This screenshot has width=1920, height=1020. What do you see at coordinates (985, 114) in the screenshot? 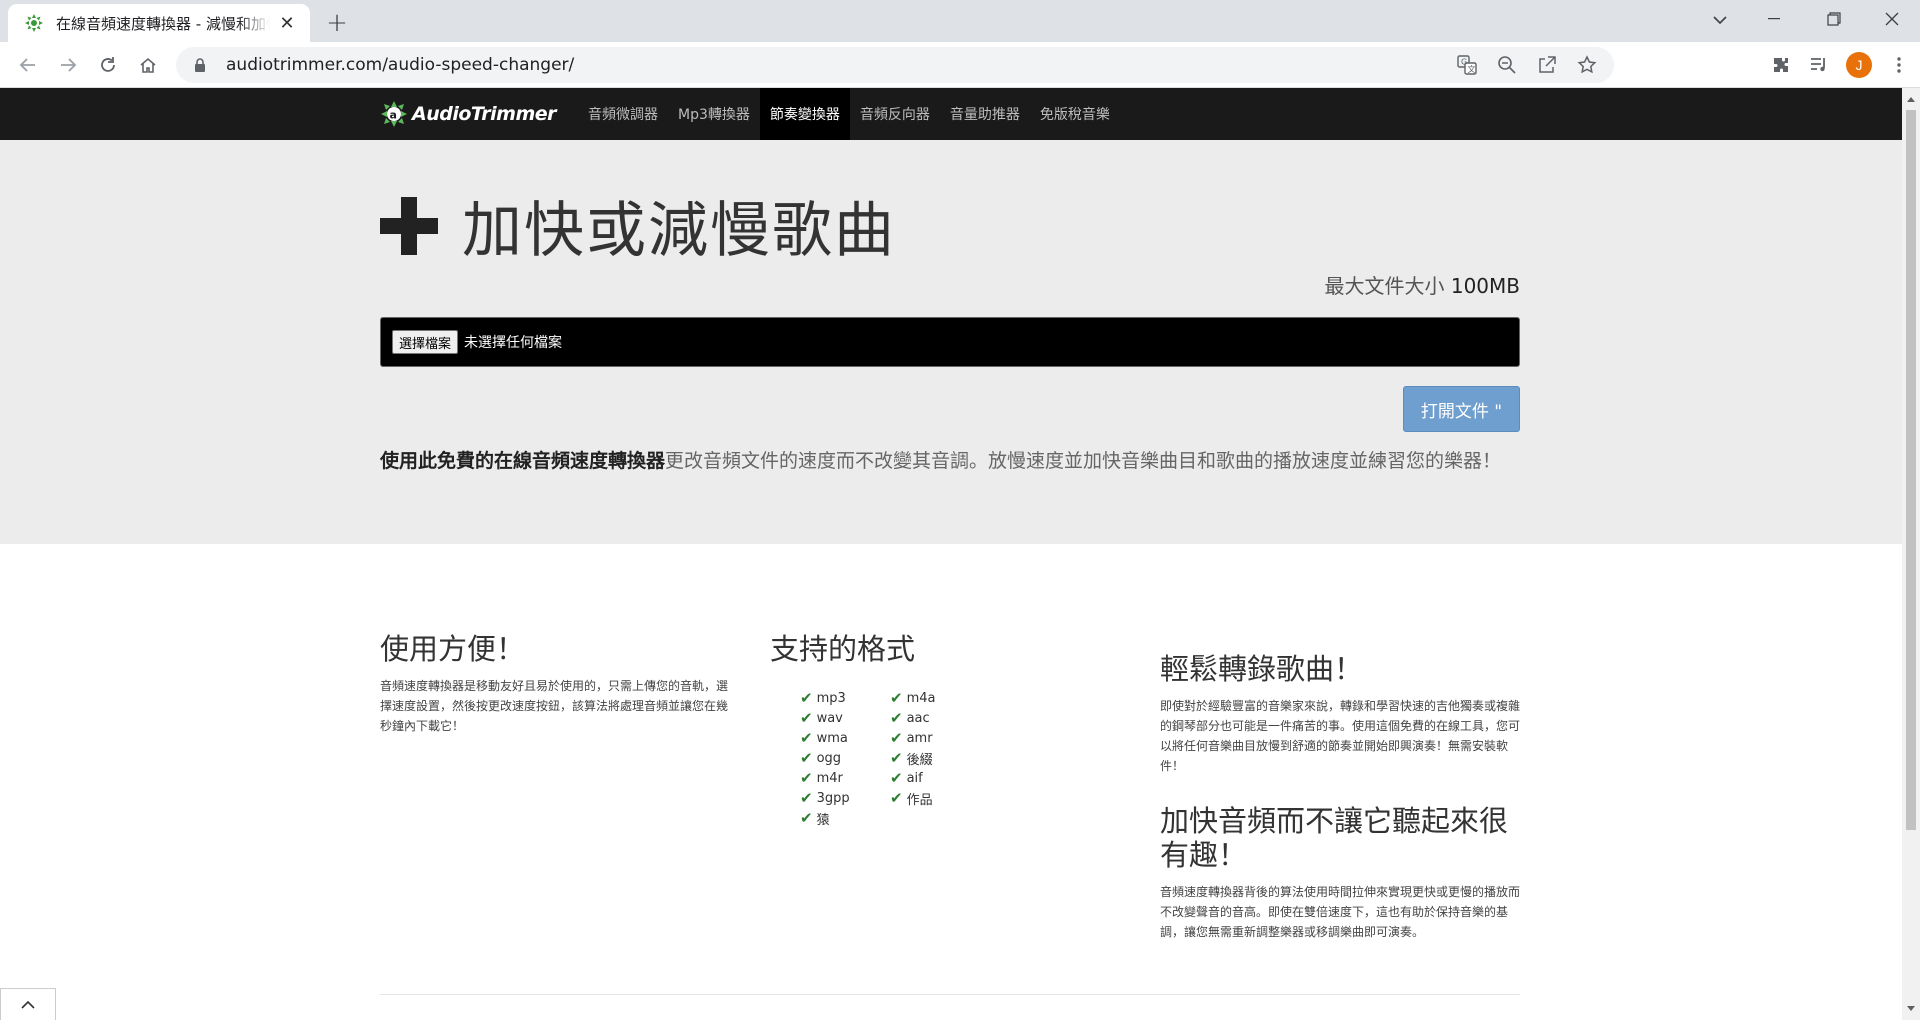
I see `nav-volume-booster: 音量助推器` at bounding box center [985, 114].